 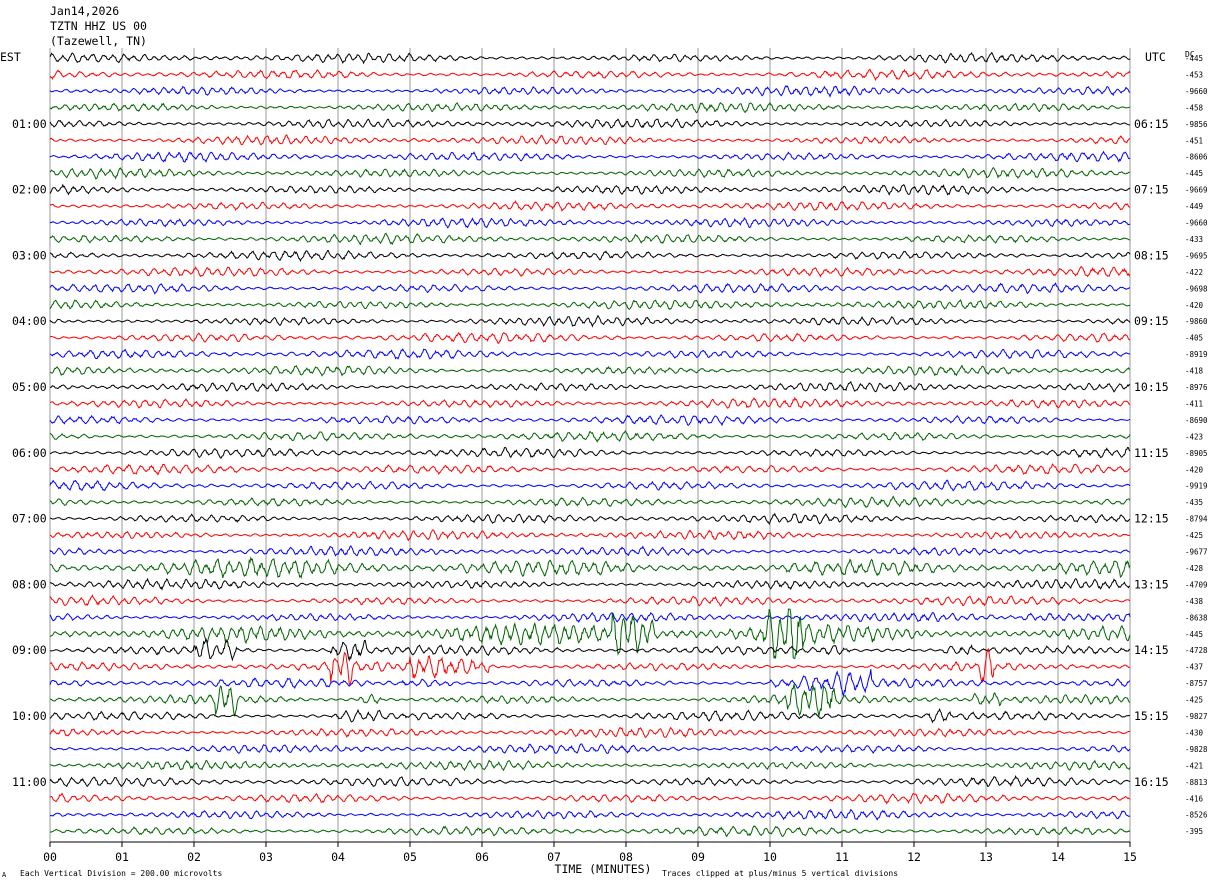 I want to click on dc-offset-label: -4709, so click(x=1196, y=584).